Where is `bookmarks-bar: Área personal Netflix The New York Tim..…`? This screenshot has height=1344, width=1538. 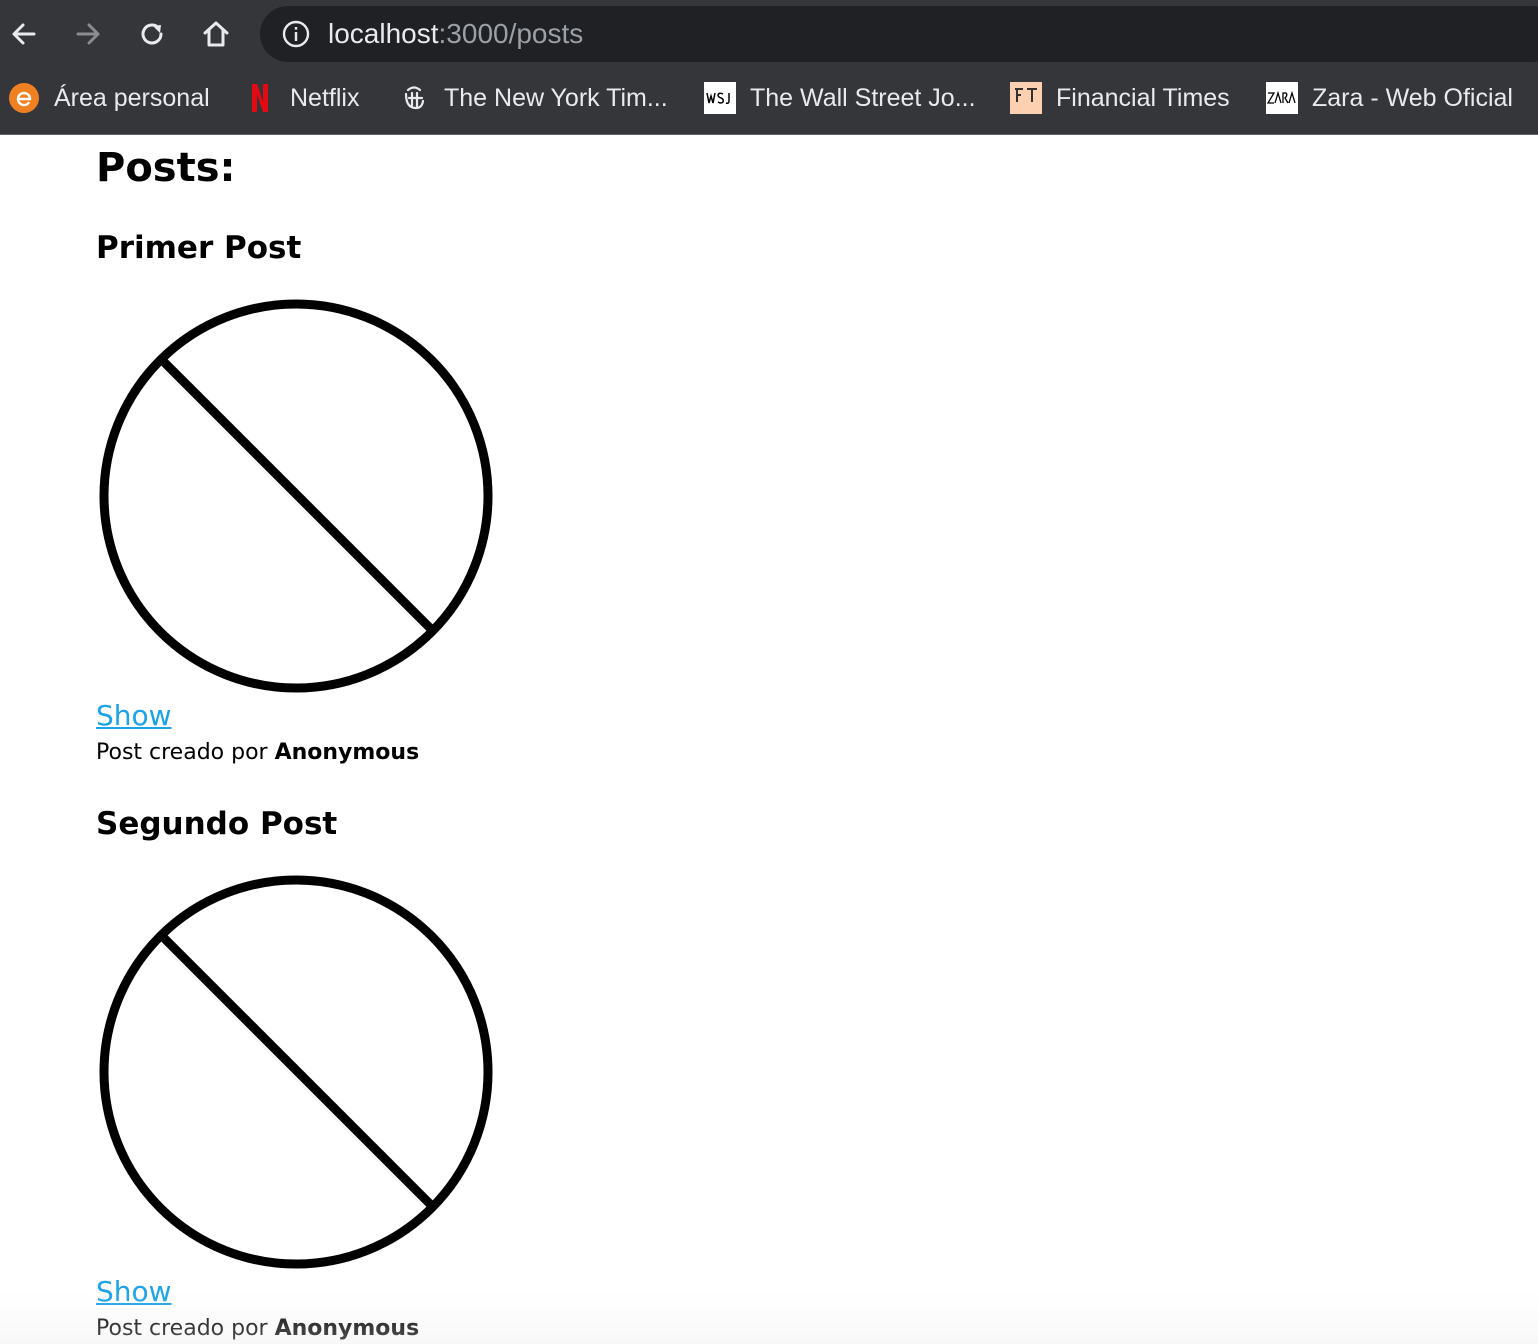 bookmarks-bar: Área personal Netflix The New York Tim..… is located at coordinates (769, 101).